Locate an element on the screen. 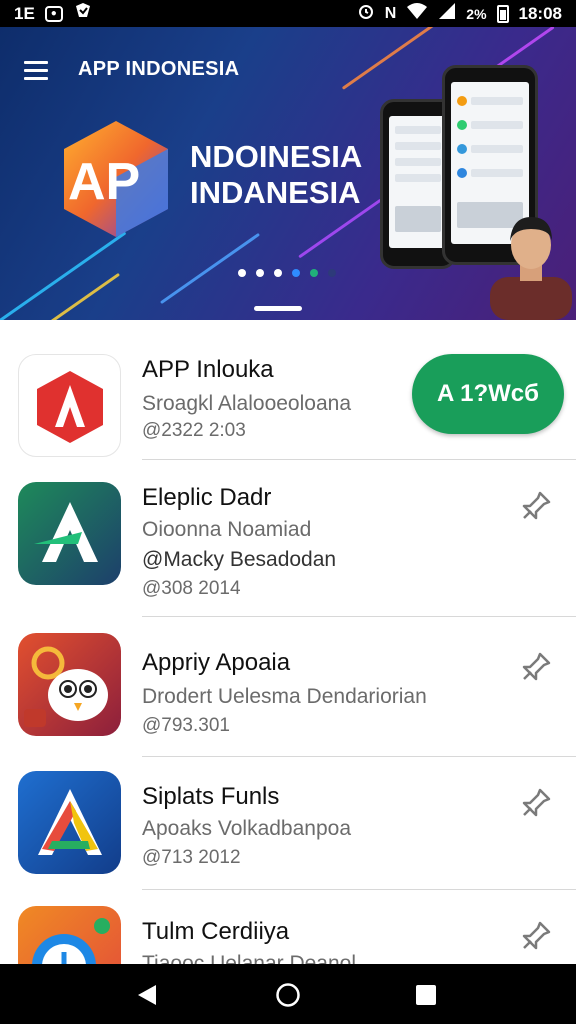  app-subtitle: Apoaks Volkadbanpoa is located at coordinates (247, 828).